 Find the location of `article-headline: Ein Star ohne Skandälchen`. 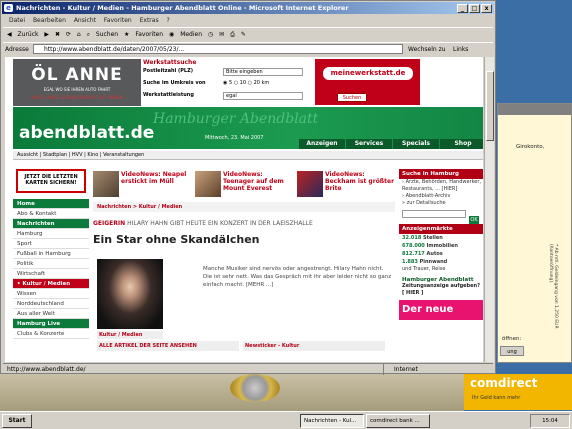

article-headline: Ein Star ohne Skandälchen is located at coordinates (244, 239).